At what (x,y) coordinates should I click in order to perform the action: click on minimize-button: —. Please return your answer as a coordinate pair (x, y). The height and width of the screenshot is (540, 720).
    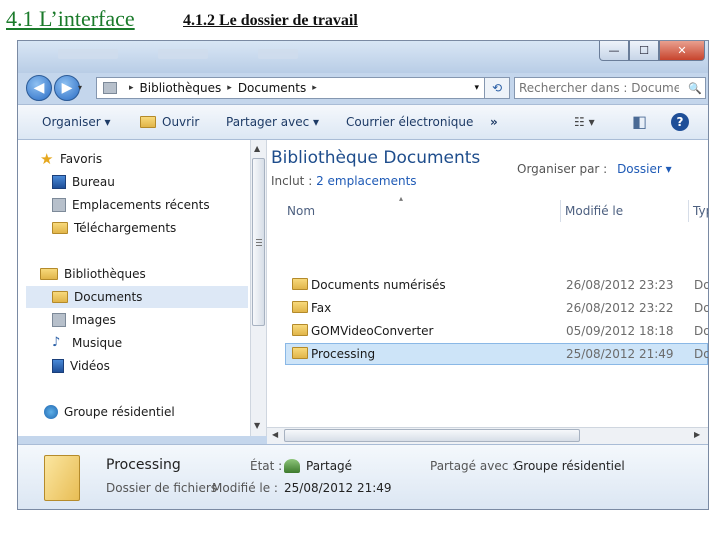
    Looking at the image, I should click on (614, 51).